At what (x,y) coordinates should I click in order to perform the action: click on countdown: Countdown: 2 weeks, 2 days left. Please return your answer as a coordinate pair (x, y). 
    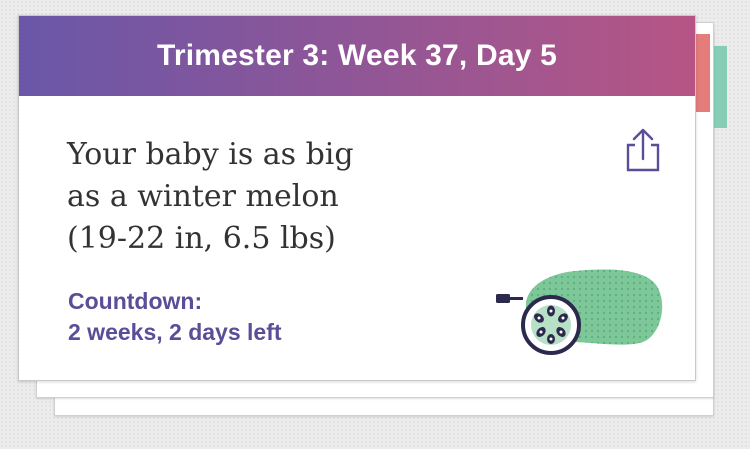
    Looking at the image, I should click on (175, 317).